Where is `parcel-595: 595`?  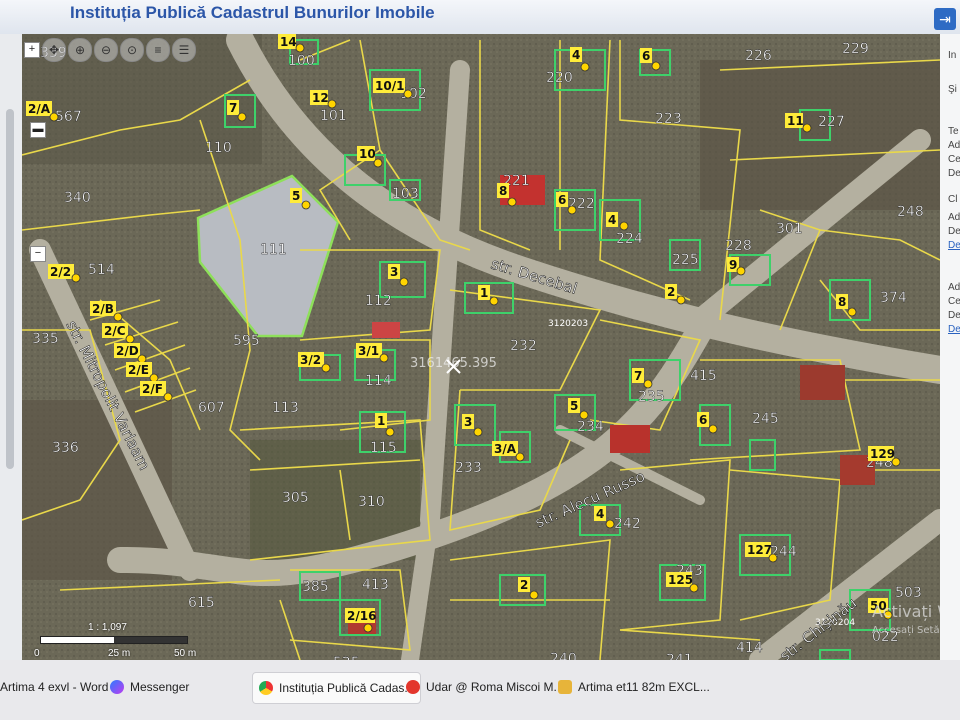
parcel-595: 595 is located at coordinates (246, 341).